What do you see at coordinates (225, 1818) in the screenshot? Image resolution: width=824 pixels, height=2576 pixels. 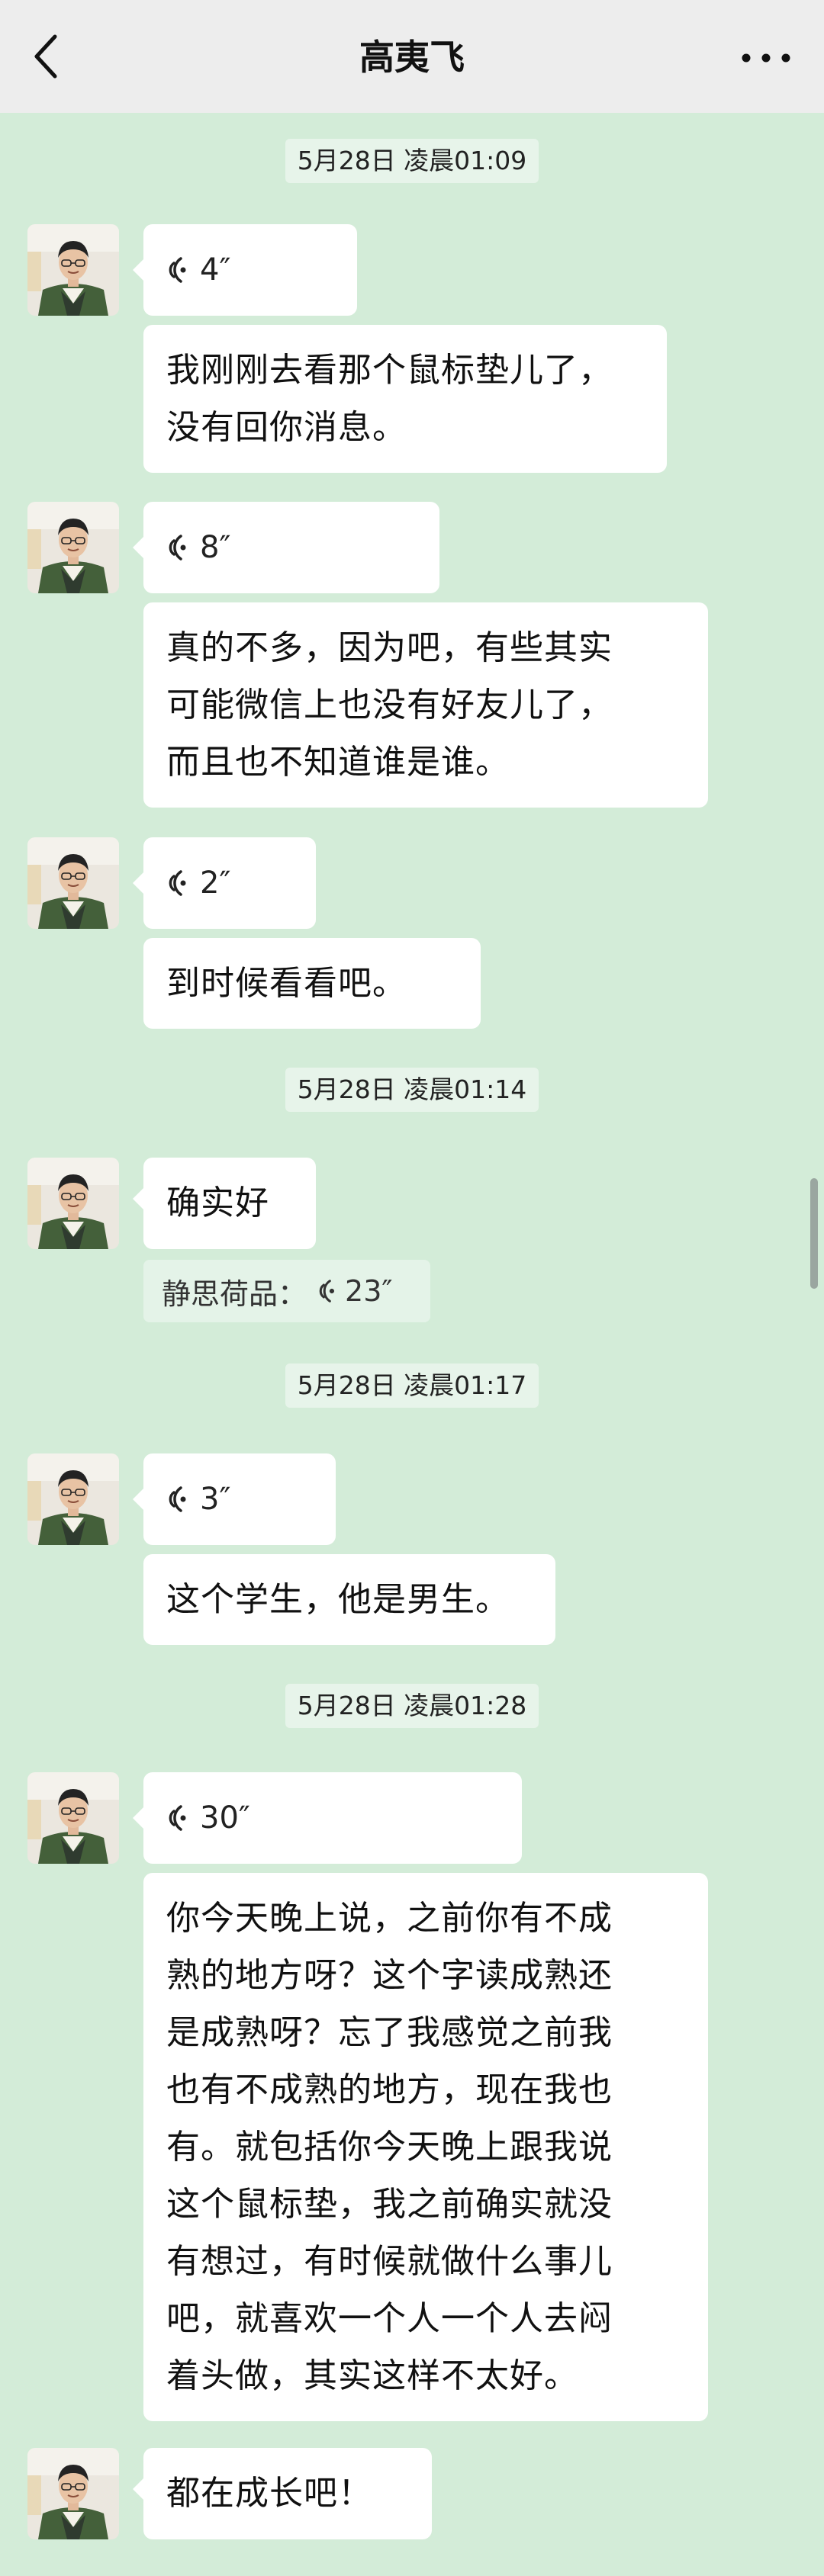 I see `voice-duration: 30″` at bounding box center [225, 1818].